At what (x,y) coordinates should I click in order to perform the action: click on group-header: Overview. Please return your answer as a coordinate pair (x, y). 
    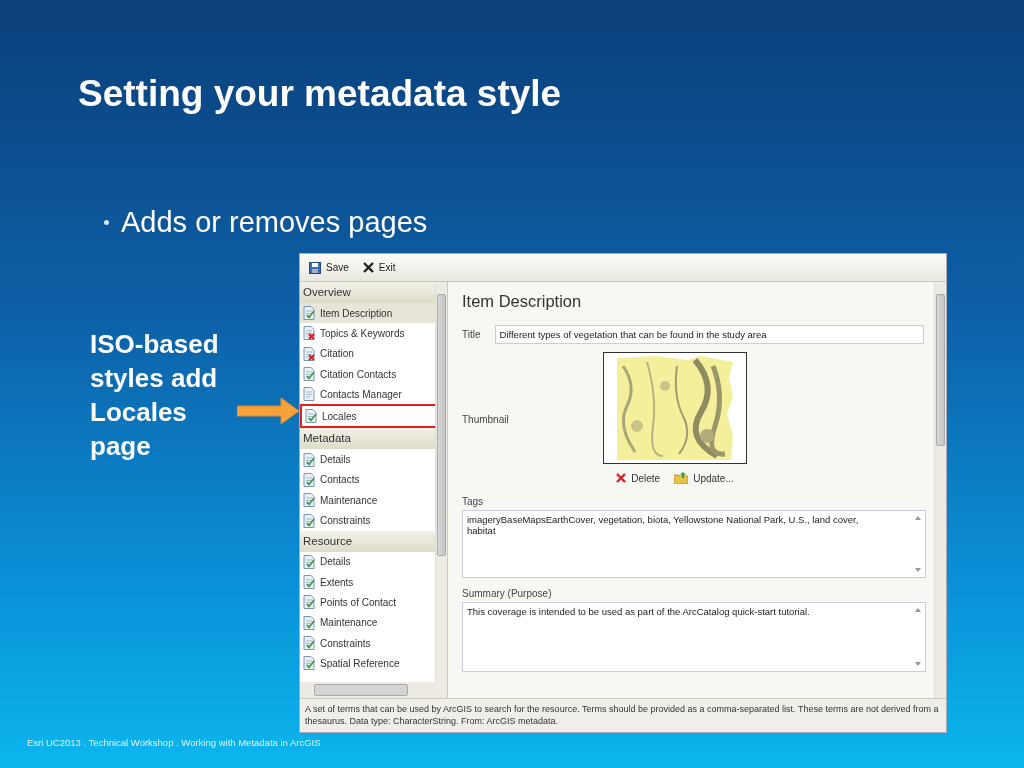
    Looking at the image, I should click on (367, 292).